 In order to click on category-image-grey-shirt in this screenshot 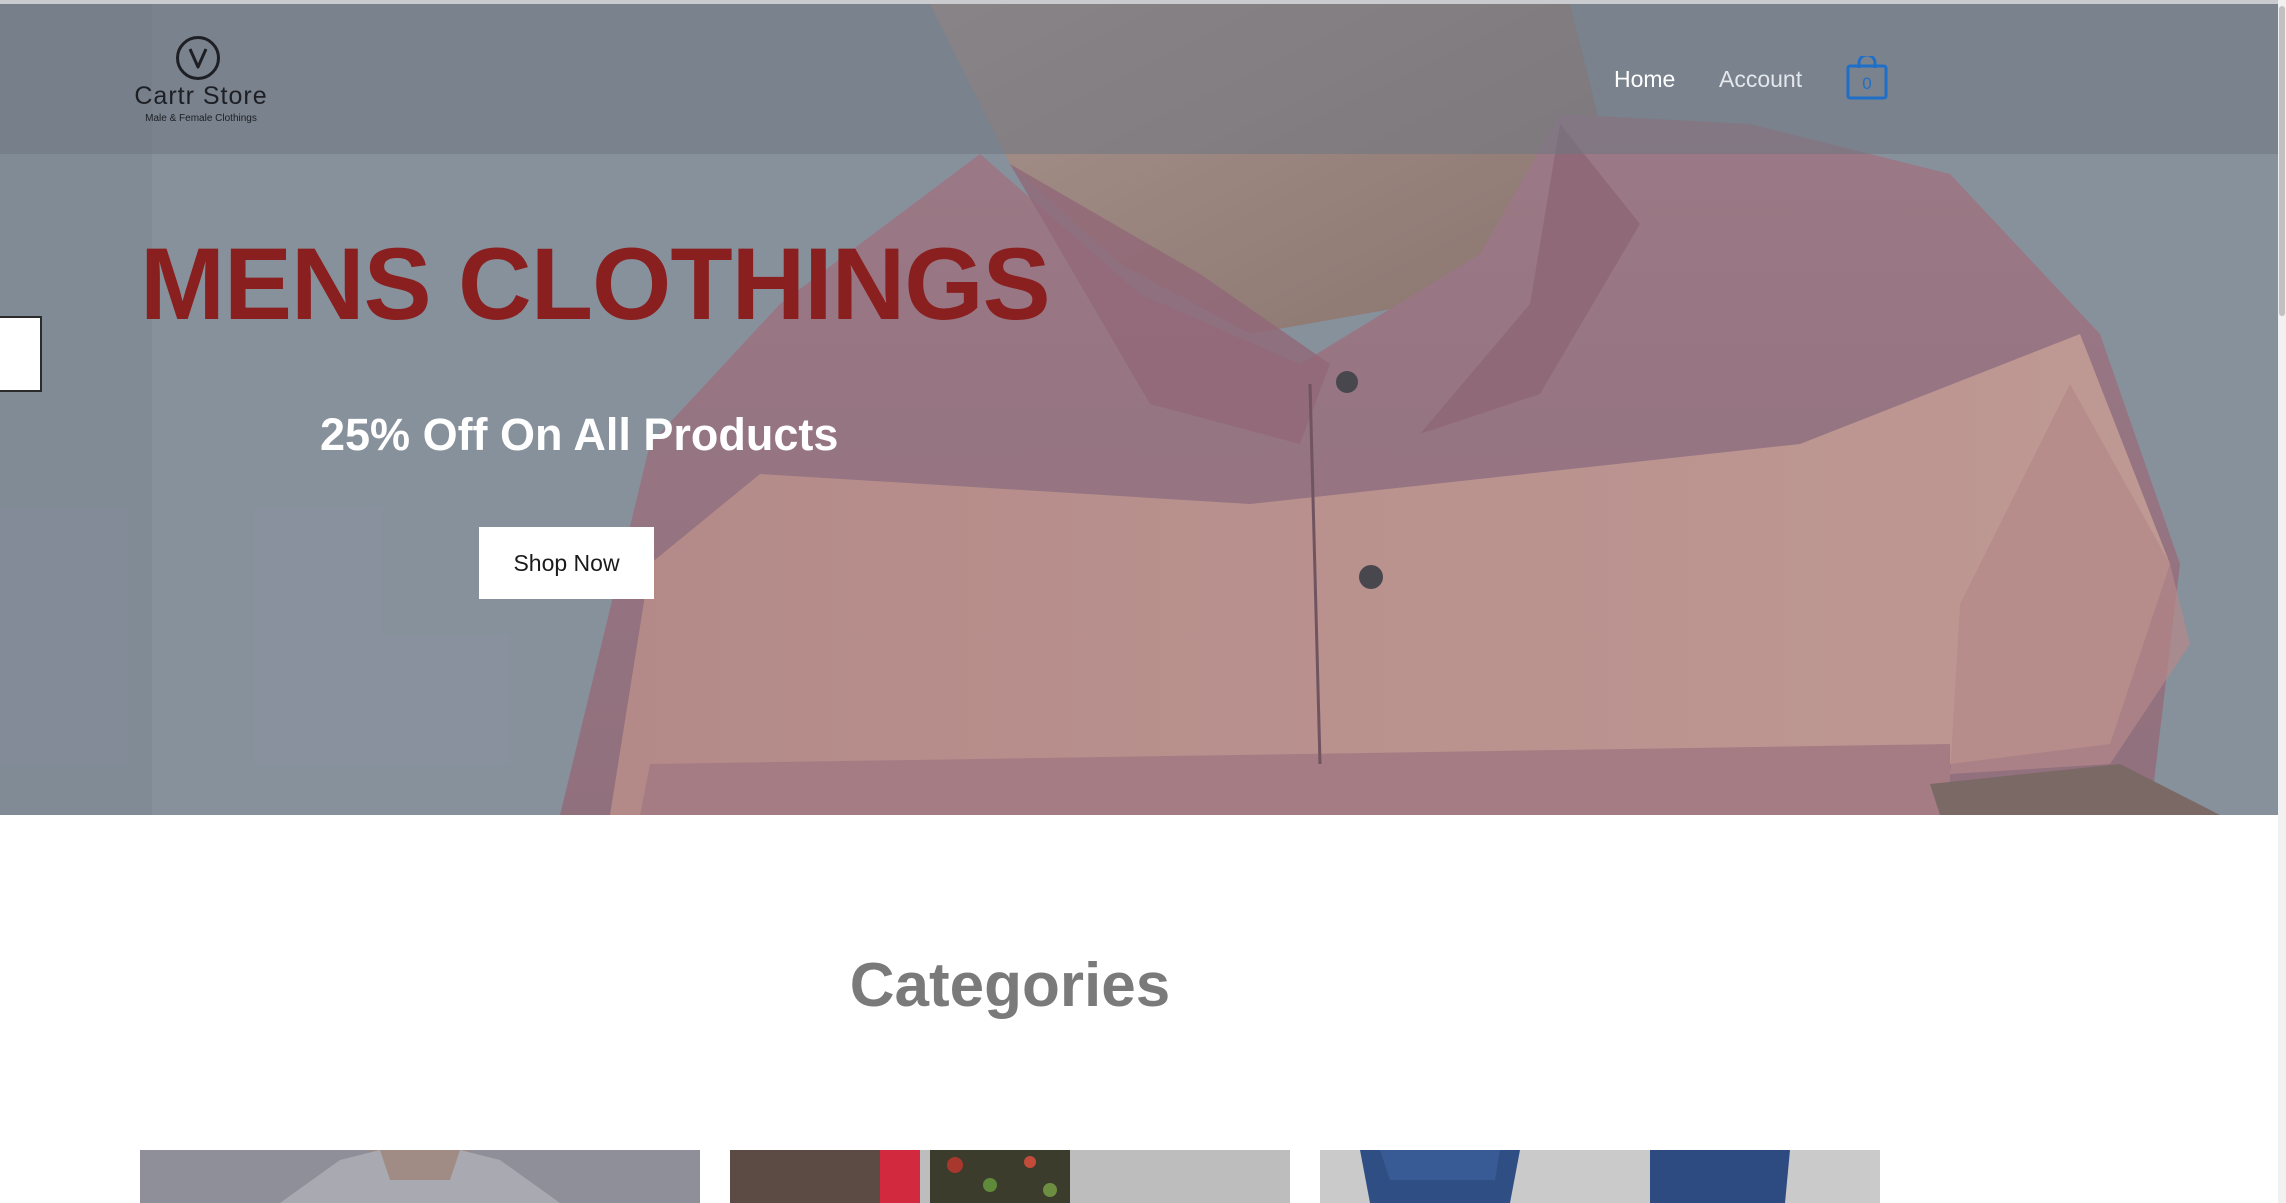, I will do `click(420, 1176)`.